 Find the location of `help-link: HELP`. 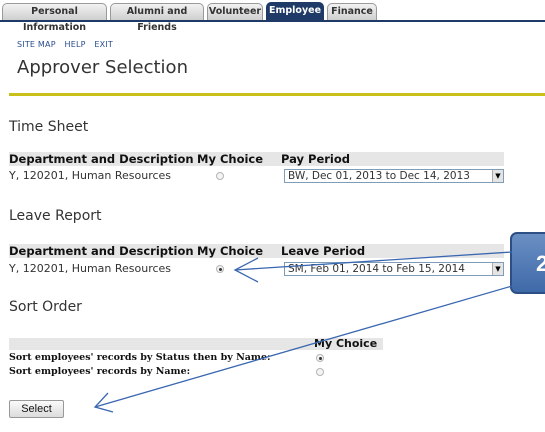

help-link: HELP is located at coordinates (74, 44).